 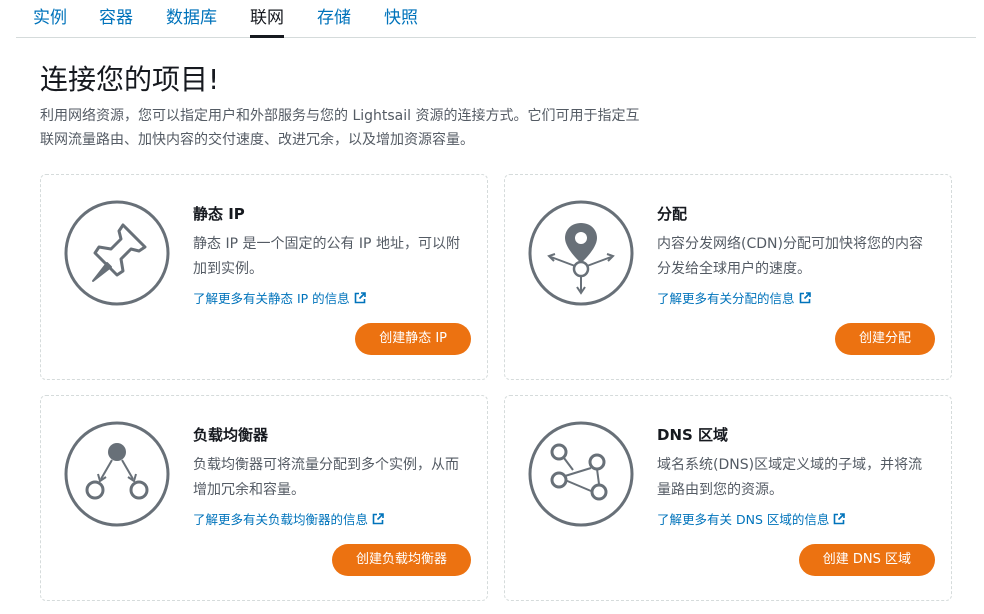 I want to click on load-balancer-icon, so click(x=117, y=474).